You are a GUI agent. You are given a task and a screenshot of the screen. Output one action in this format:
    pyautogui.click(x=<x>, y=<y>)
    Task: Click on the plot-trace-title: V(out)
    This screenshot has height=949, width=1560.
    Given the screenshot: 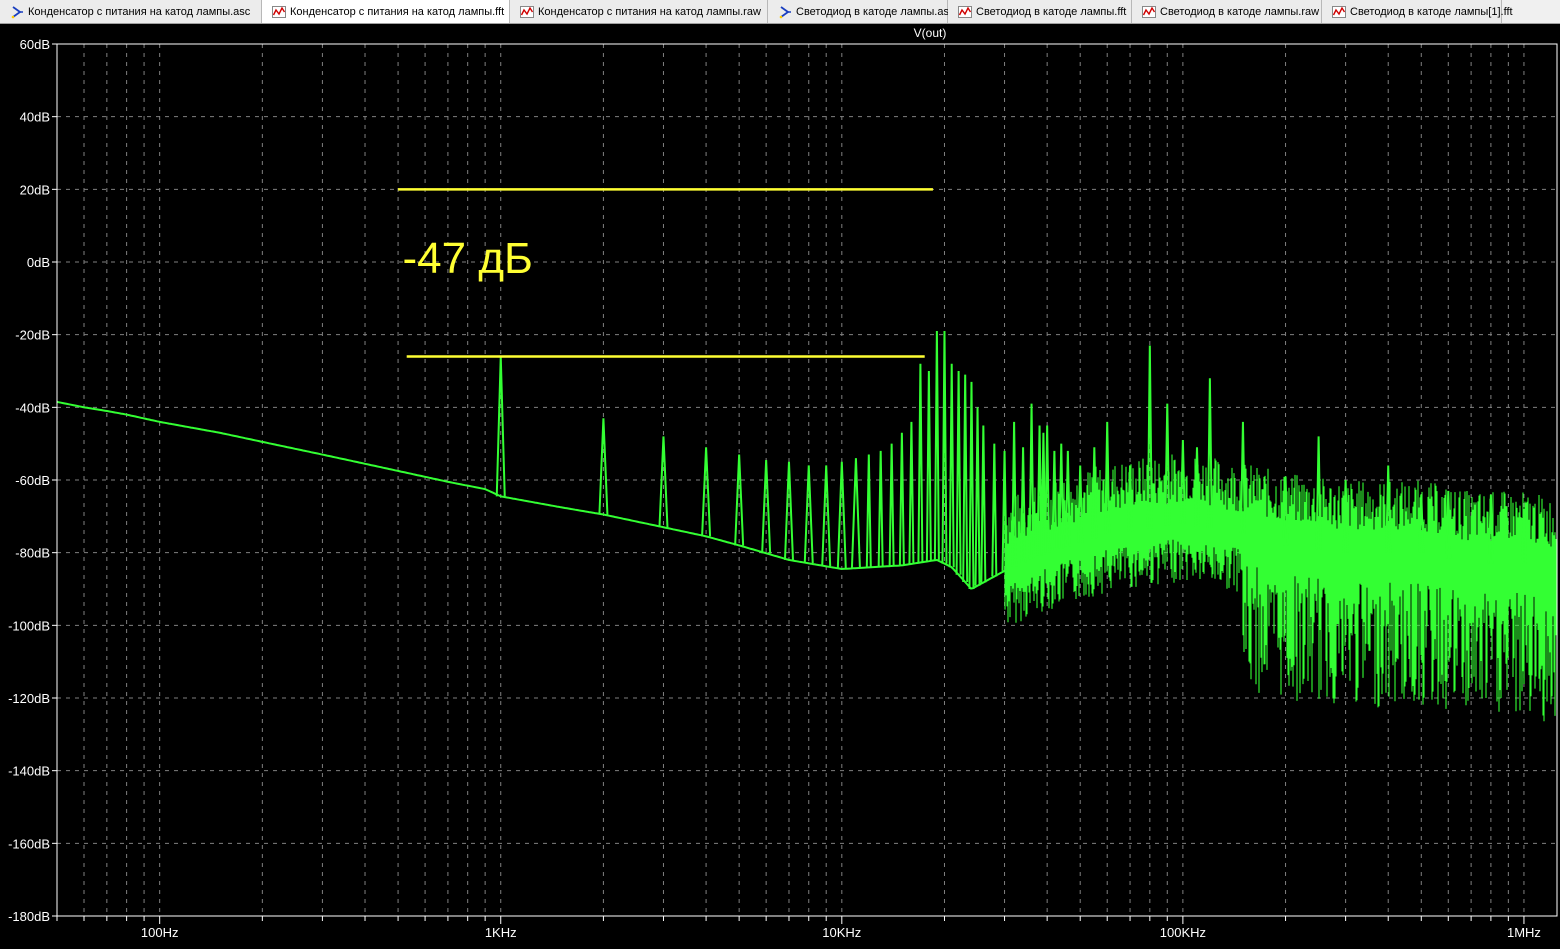 What is the action you would take?
    pyautogui.click(x=780, y=33)
    